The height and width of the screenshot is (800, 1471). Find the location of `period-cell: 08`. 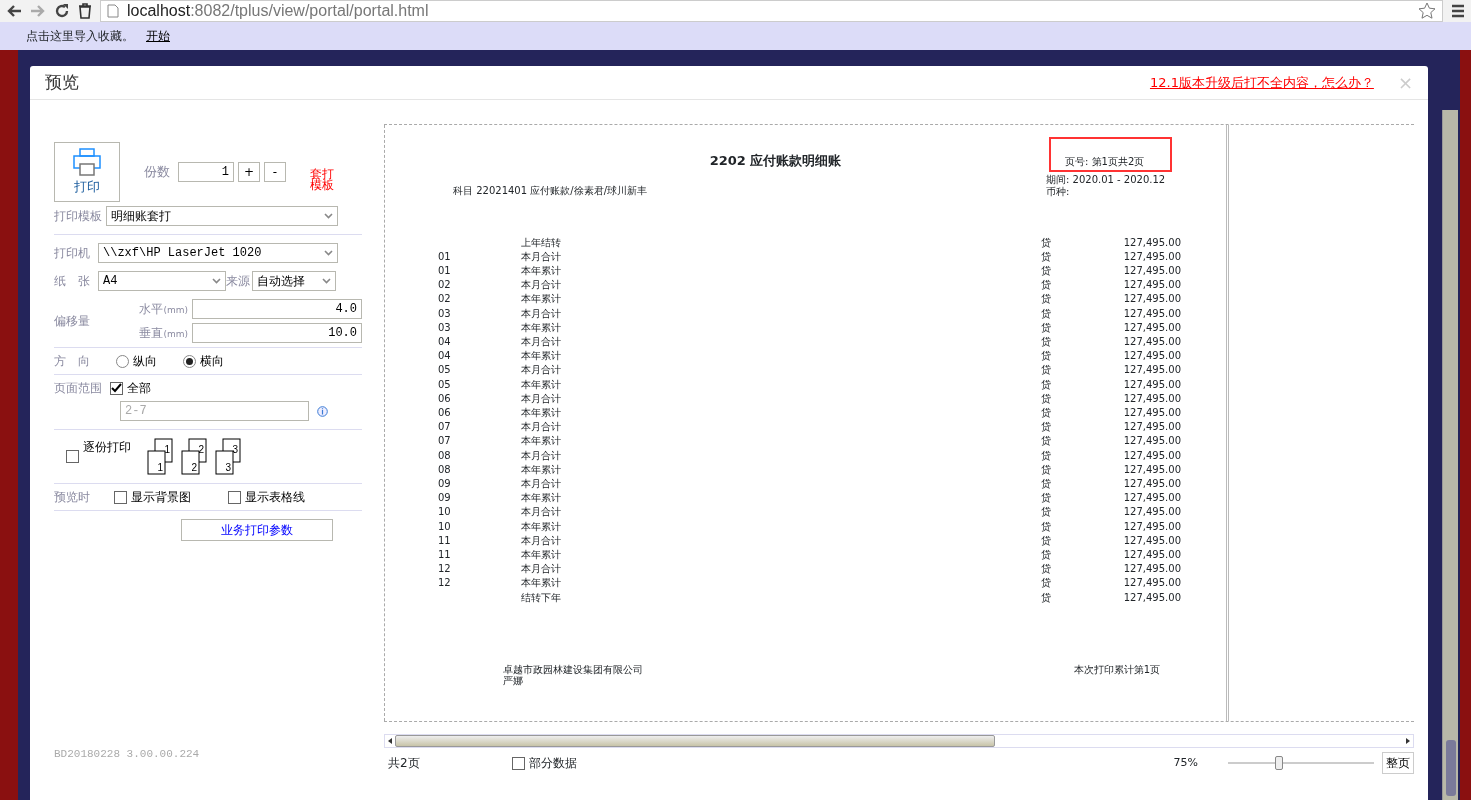

period-cell: 08 is located at coordinates (444, 455).